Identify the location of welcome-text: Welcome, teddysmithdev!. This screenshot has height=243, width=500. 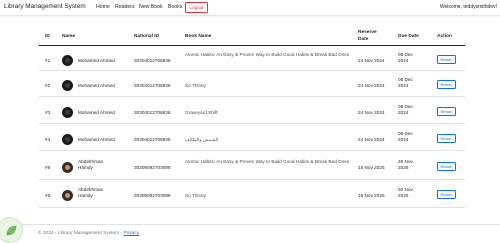
(468, 7).